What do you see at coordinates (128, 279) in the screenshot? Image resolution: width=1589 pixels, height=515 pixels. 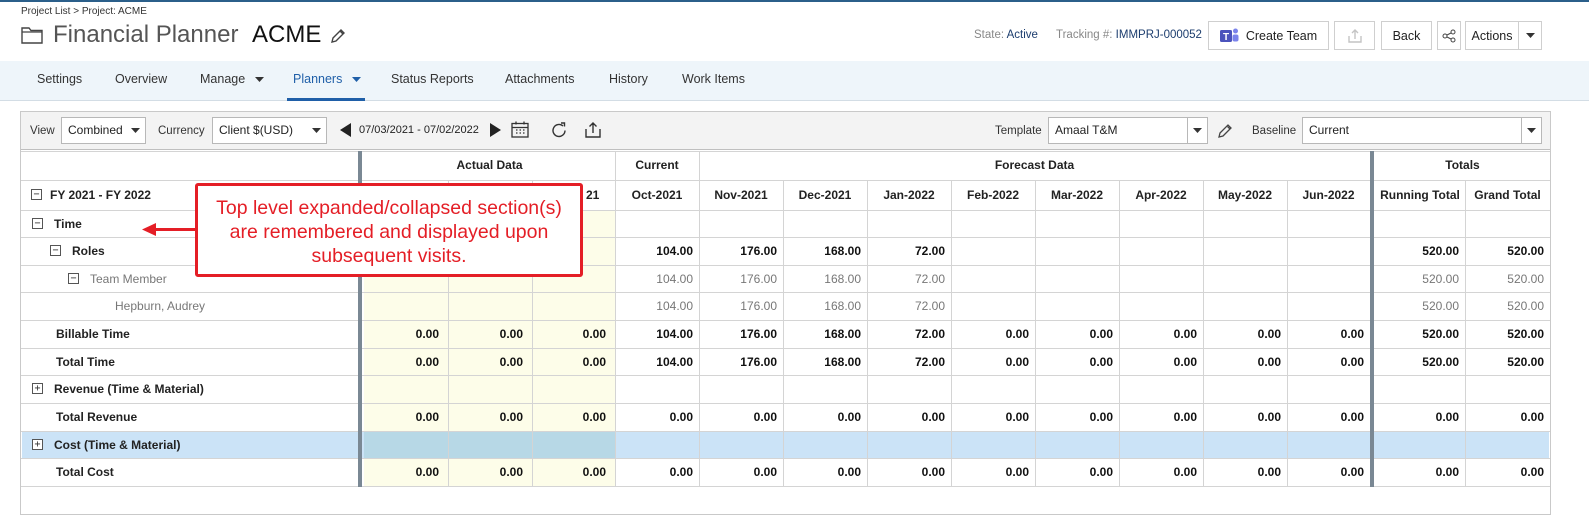 I see `row-label: Team Member` at bounding box center [128, 279].